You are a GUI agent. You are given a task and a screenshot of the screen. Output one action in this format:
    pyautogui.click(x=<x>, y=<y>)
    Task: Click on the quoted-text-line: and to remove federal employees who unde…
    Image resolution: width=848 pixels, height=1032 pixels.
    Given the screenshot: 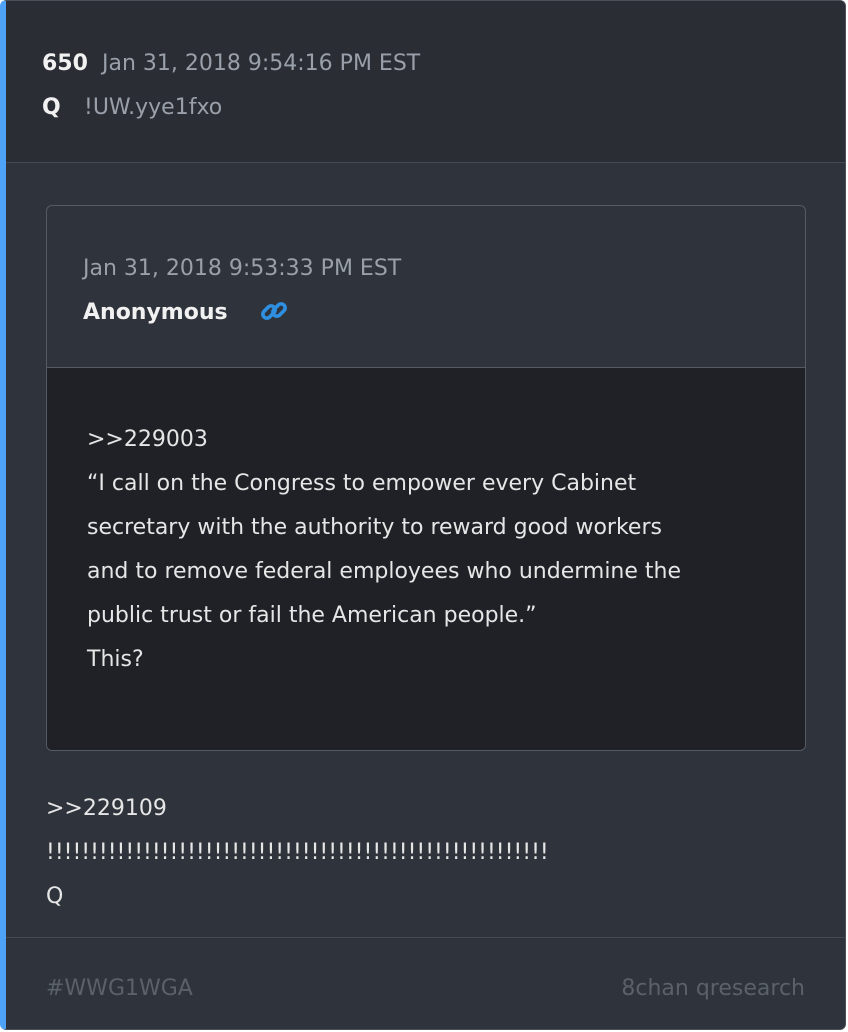 What is the action you would take?
    pyautogui.click(x=384, y=571)
    